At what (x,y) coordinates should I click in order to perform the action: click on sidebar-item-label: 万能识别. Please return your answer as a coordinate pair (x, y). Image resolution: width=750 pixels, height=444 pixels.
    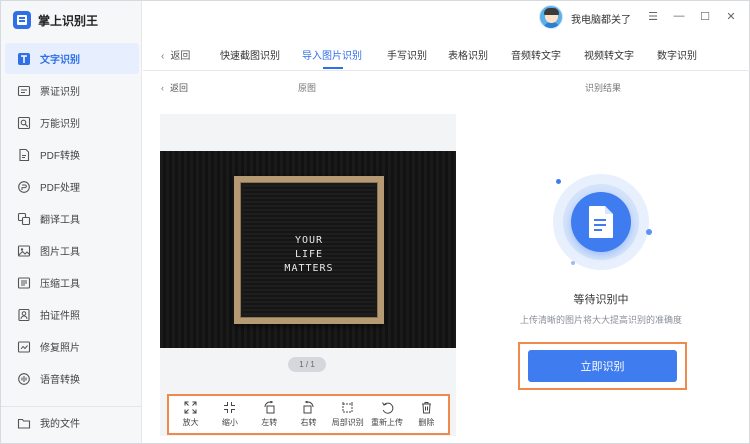
    Looking at the image, I should click on (60, 124).